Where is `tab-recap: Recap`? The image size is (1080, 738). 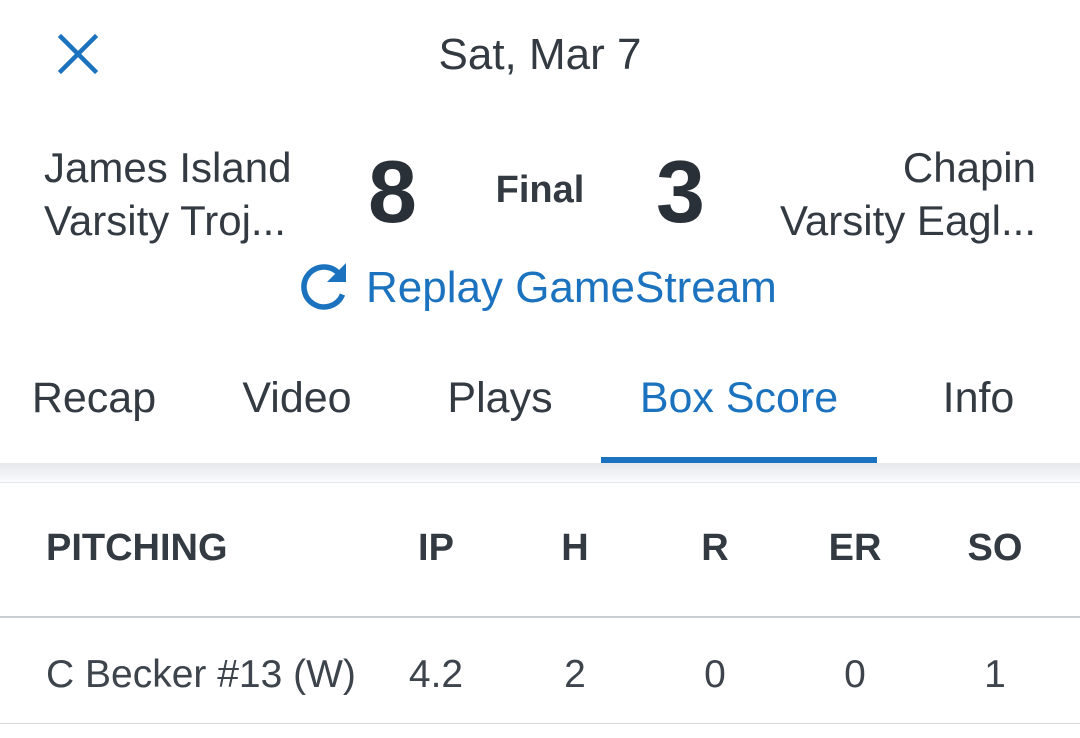 tab-recap: Recap is located at coordinates (94, 412).